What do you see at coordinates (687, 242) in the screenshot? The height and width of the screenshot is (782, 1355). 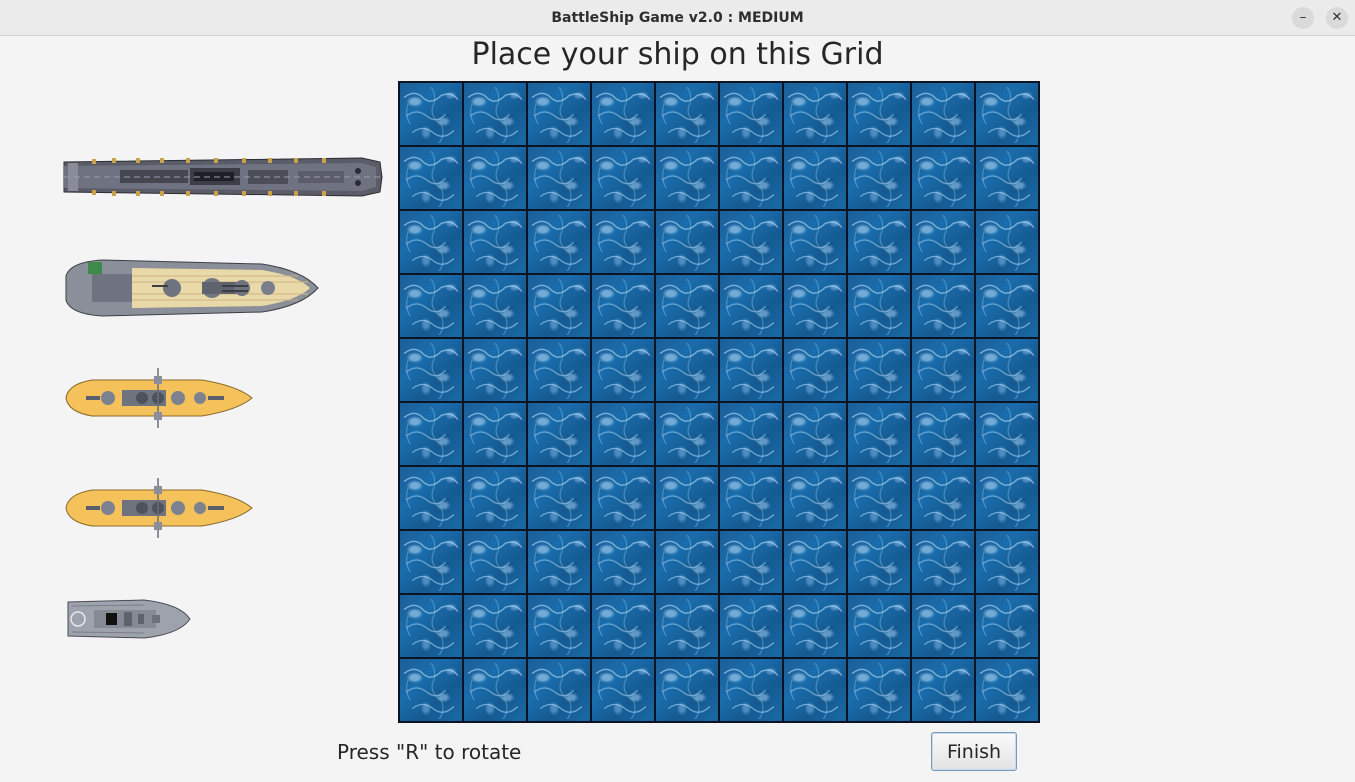 I see `grid-cell-r3-c5` at bounding box center [687, 242].